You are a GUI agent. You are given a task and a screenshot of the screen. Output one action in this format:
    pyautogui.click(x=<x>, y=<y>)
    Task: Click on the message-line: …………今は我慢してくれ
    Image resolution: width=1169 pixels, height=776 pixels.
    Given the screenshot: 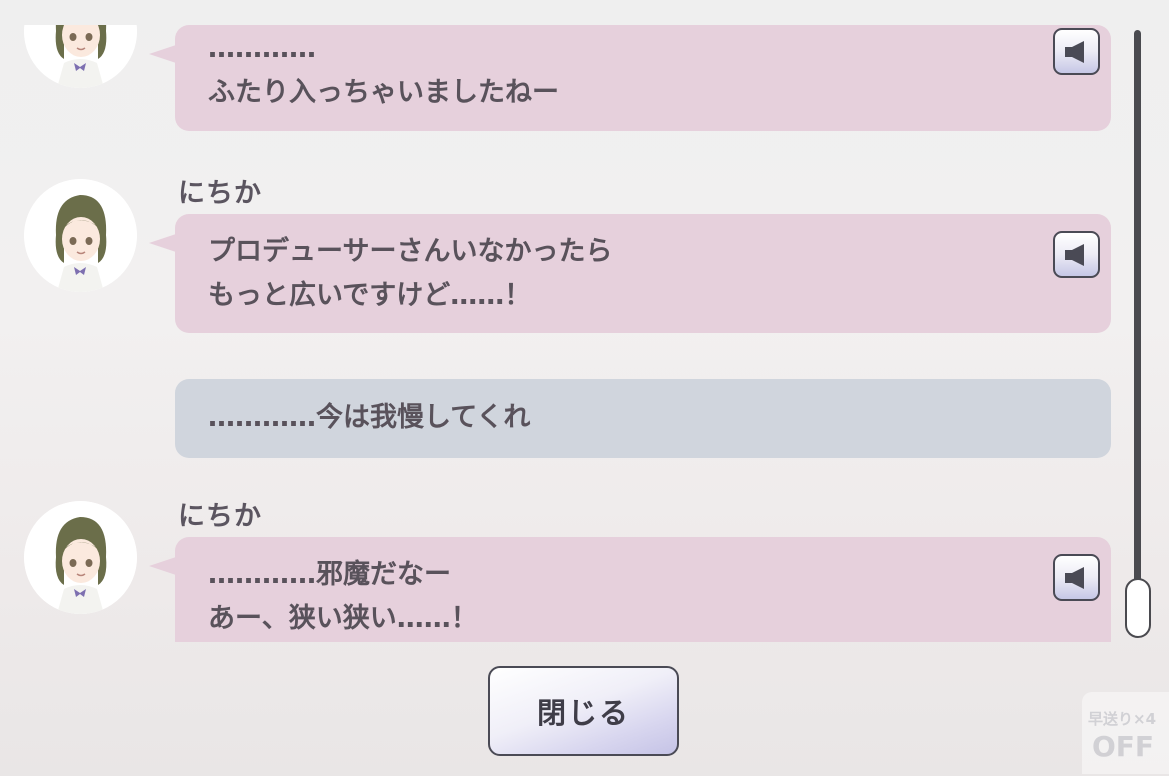 What is the action you would take?
    pyautogui.click(x=369, y=417)
    